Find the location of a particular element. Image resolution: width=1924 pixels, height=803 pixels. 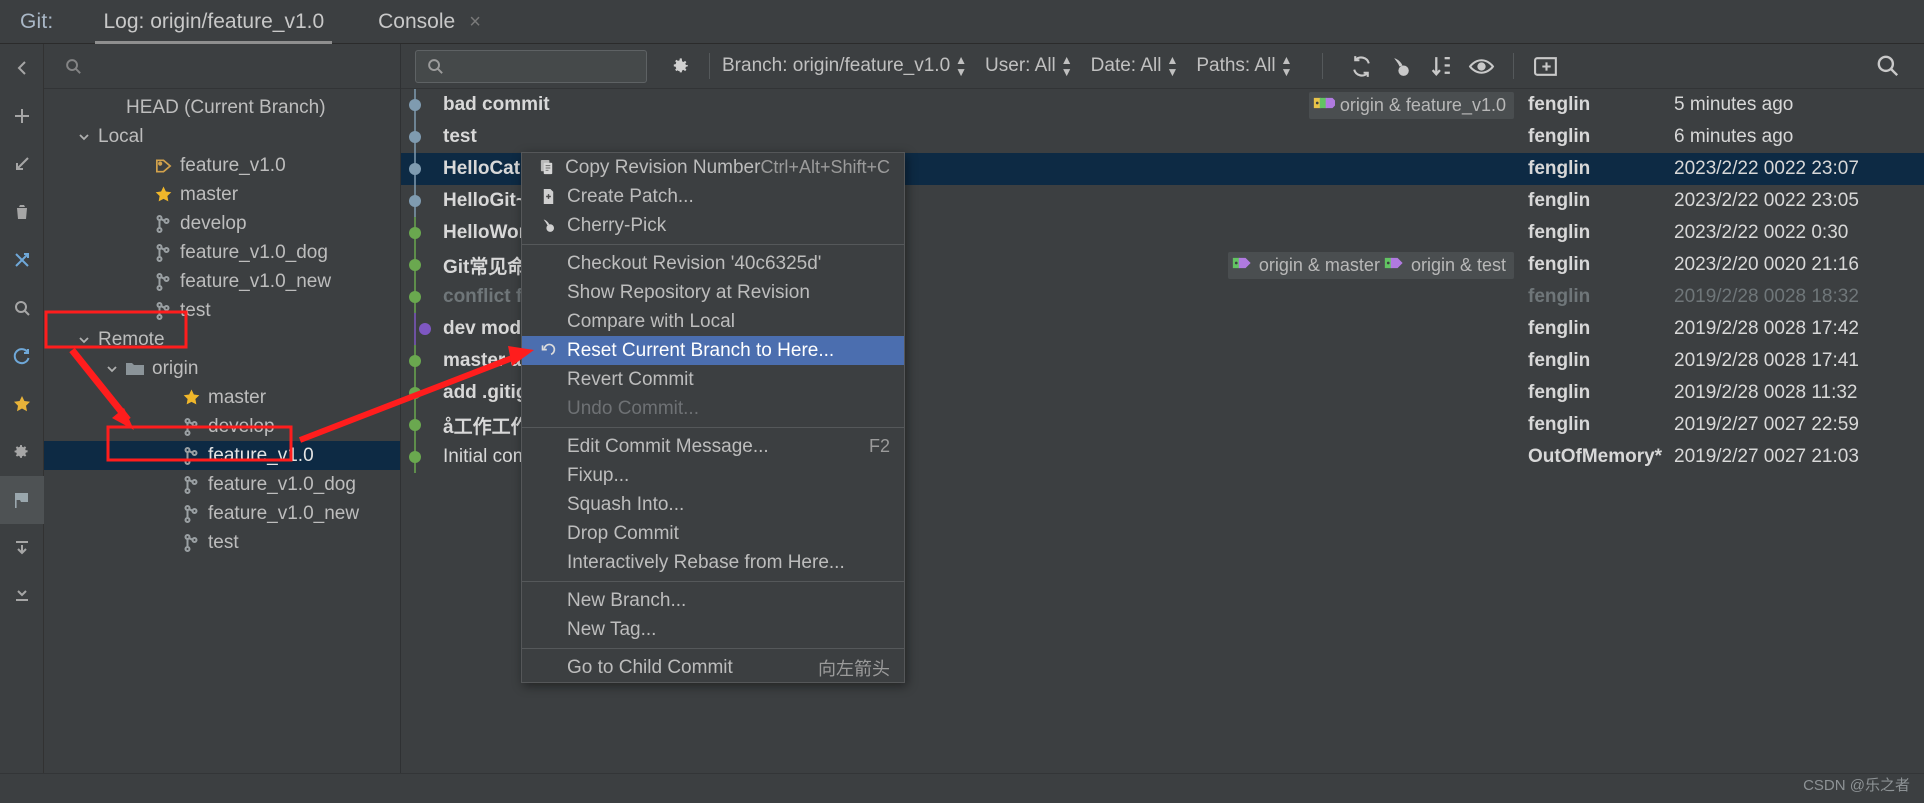

menu-item-compare-with-local: Compare with Local is located at coordinates (713, 321).